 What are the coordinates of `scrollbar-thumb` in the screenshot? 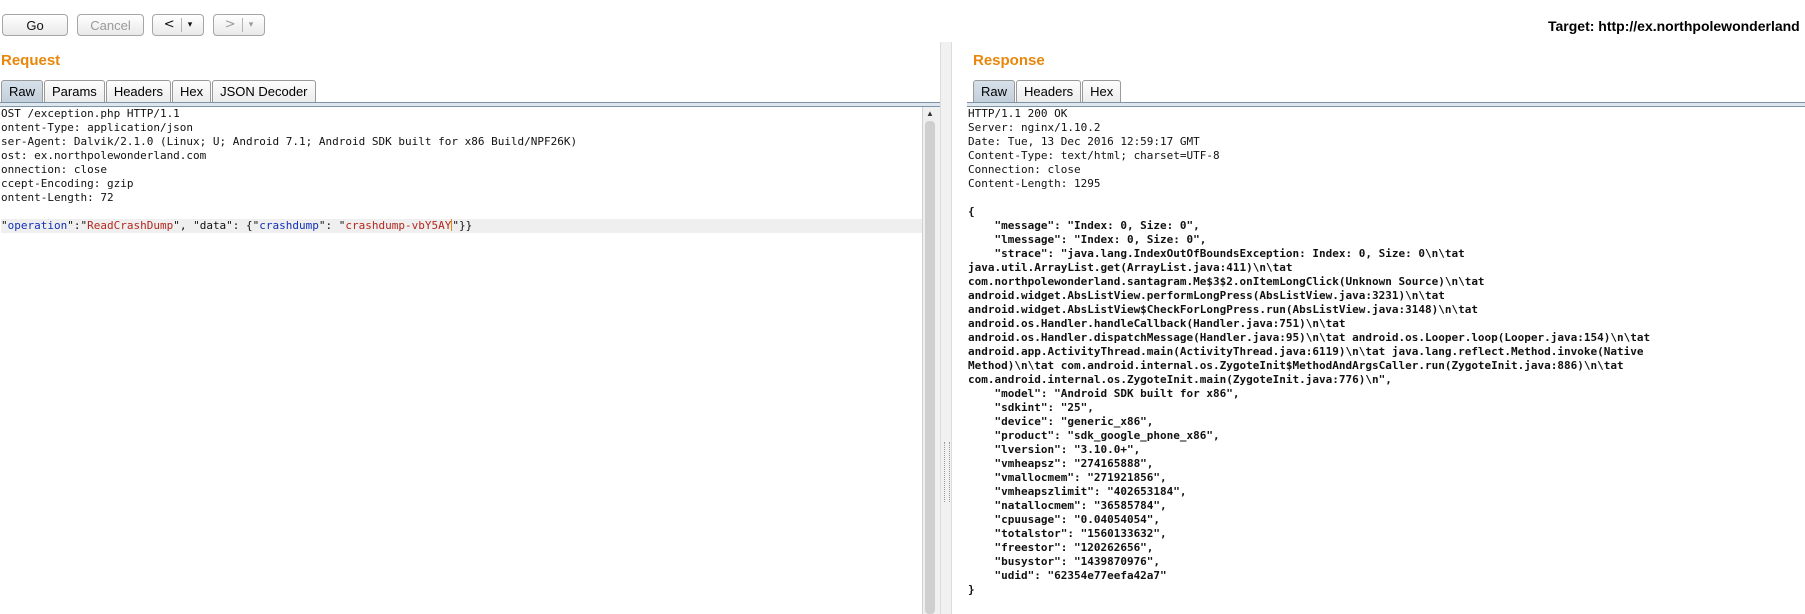 It's located at (930, 367).